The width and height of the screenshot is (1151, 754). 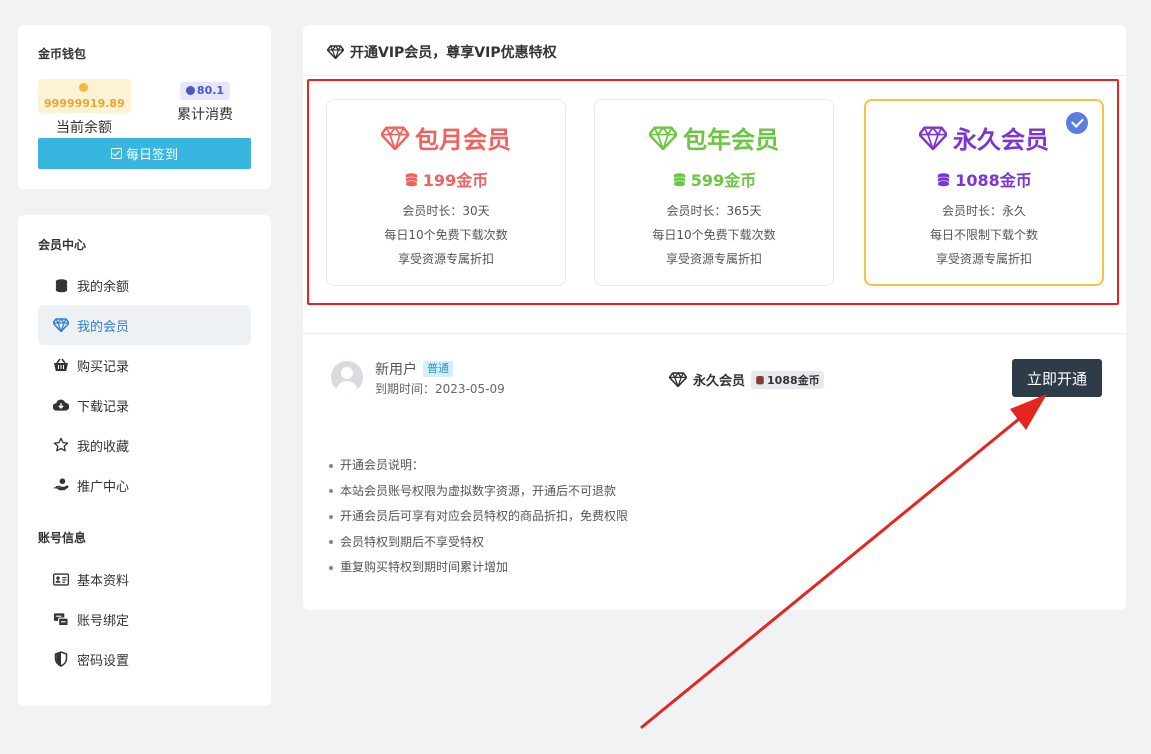 I want to click on balance-label: 当前余额, so click(x=84, y=128).